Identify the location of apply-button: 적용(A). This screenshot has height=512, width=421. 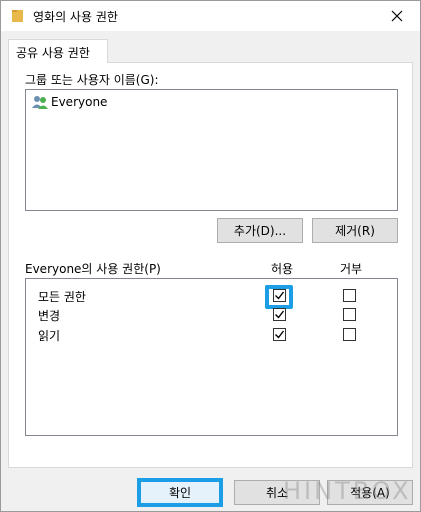
(370, 492).